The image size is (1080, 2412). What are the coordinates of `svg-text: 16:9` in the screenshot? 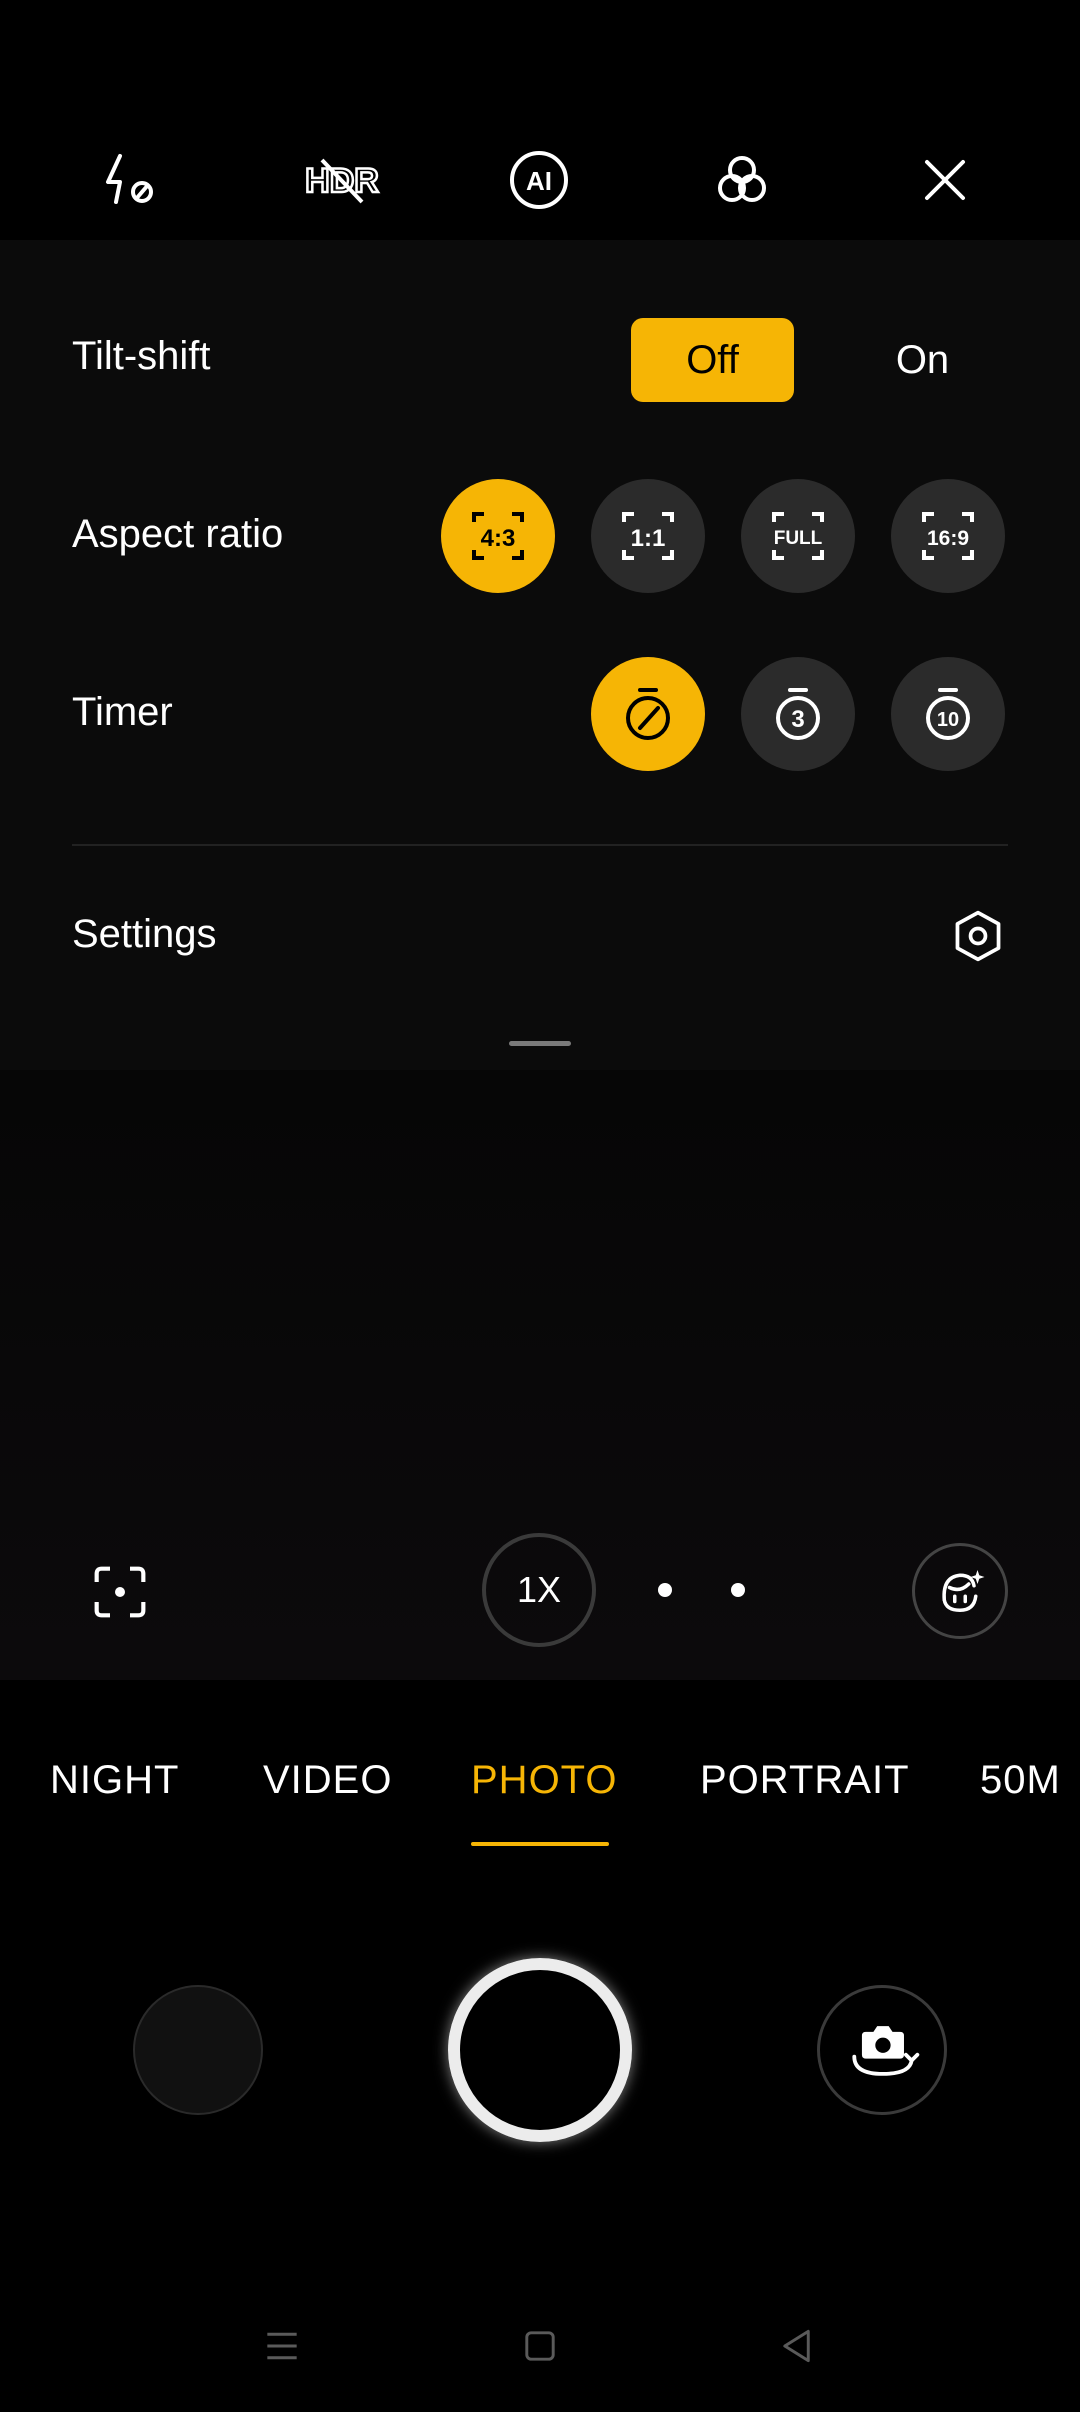 It's located at (948, 538).